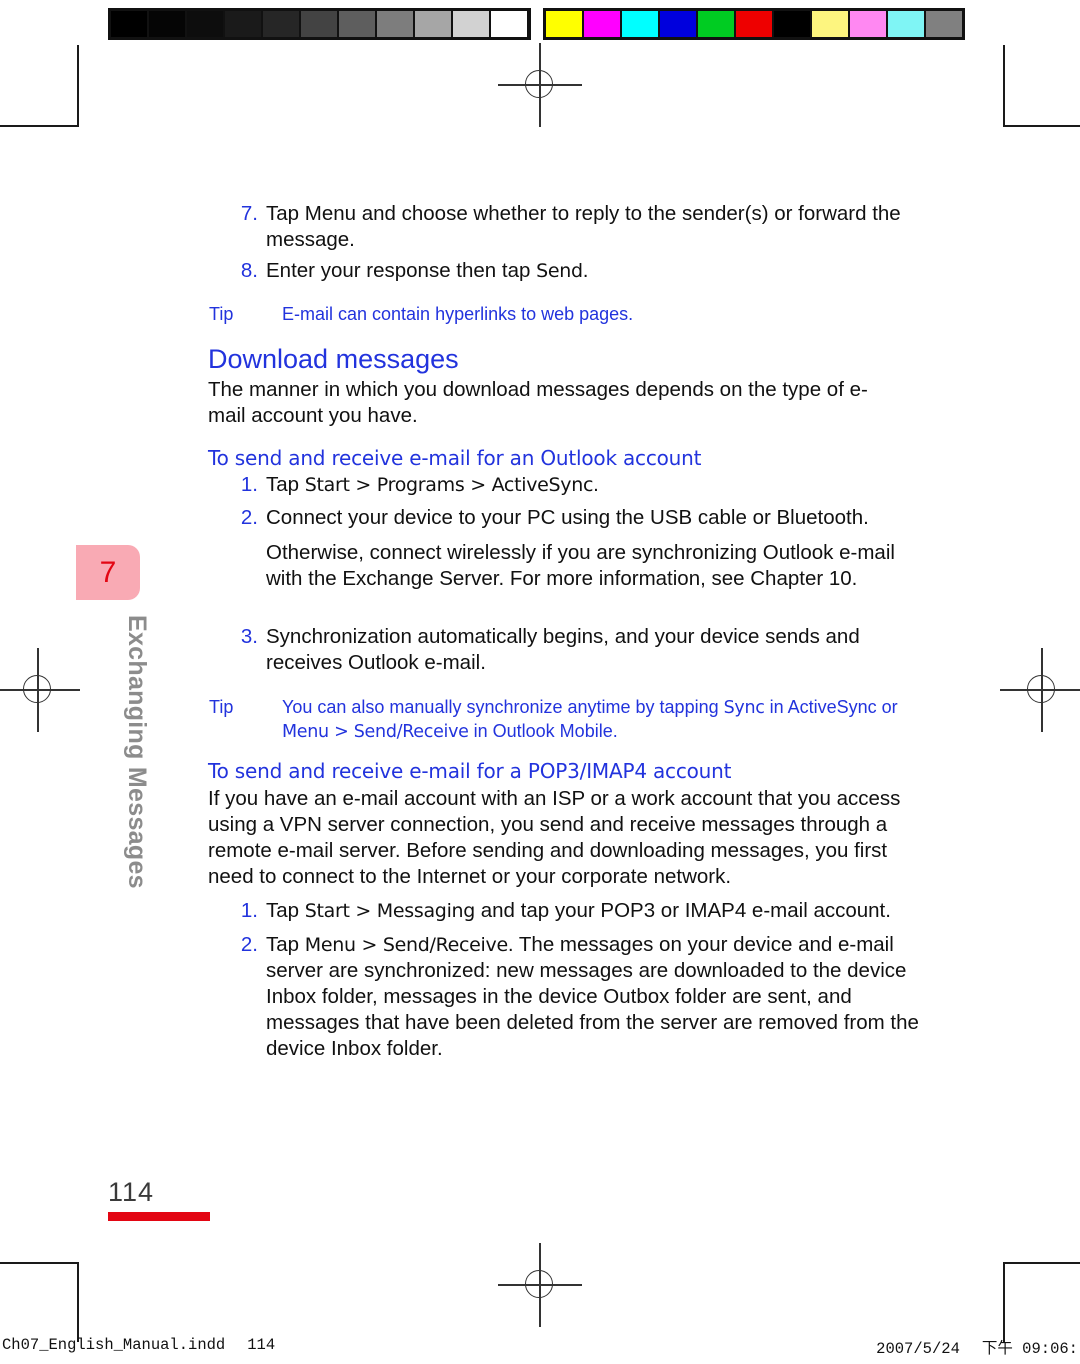 This screenshot has height=1364, width=1080. I want to click on step-text: Tap Start > Programs > ActiveSync., so click(586, 485).